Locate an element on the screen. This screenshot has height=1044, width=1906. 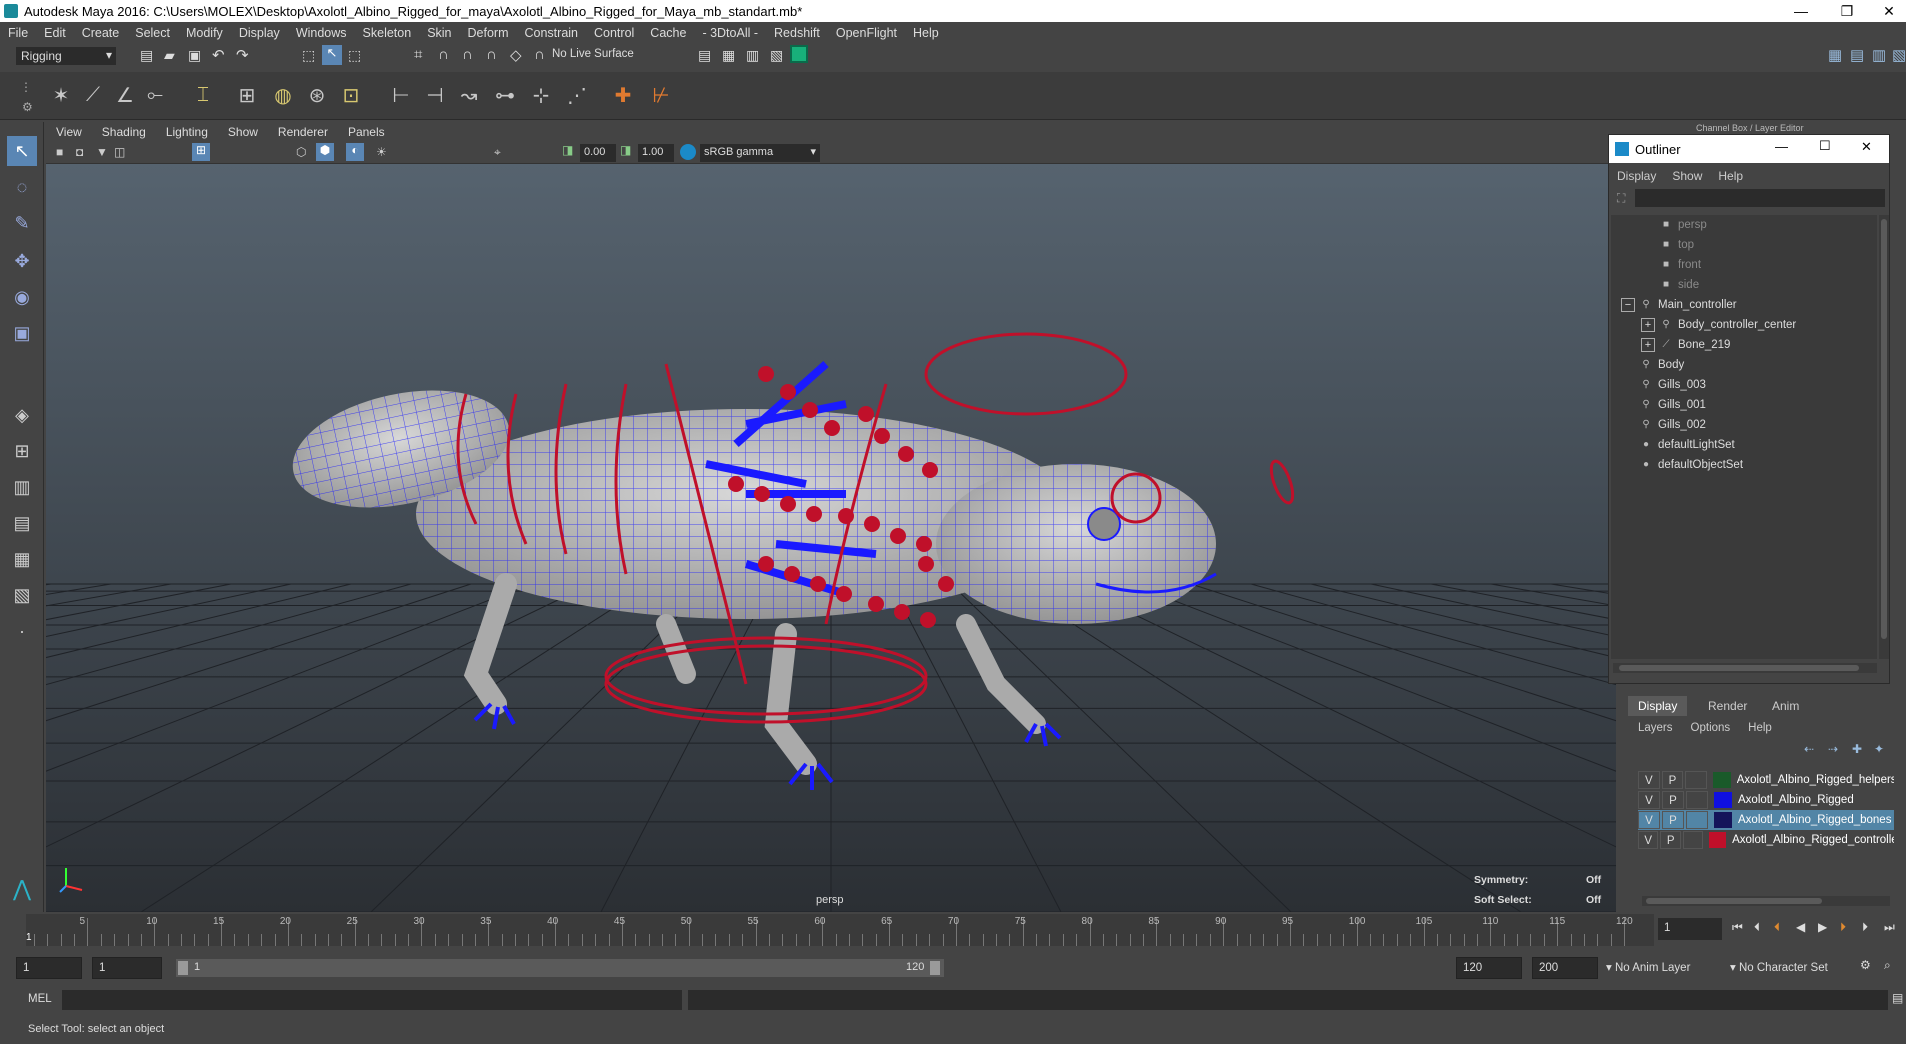
select-object-icon: ↖ is located at coordinates (332, 55).